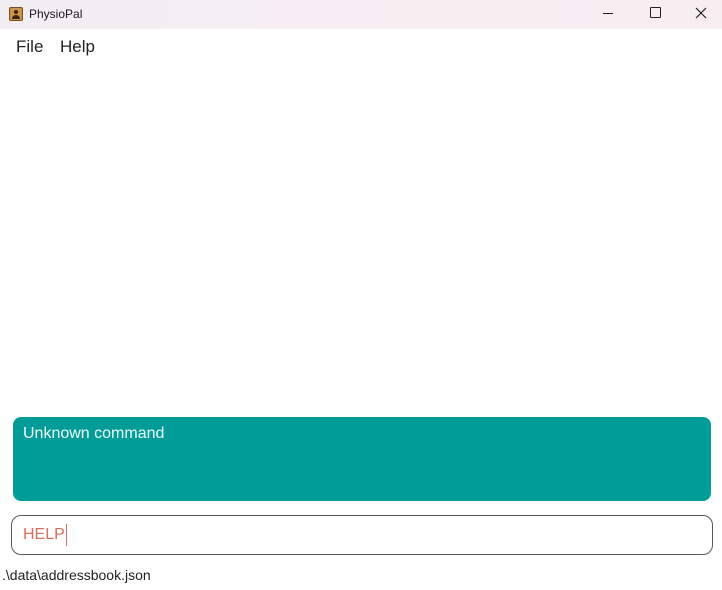 This screenshot has width=722, height=590. Describe the element at coordinates (76, 575) in the screenshot. I see `status-bar-file-path: .\data\addressbook.json` at that location.